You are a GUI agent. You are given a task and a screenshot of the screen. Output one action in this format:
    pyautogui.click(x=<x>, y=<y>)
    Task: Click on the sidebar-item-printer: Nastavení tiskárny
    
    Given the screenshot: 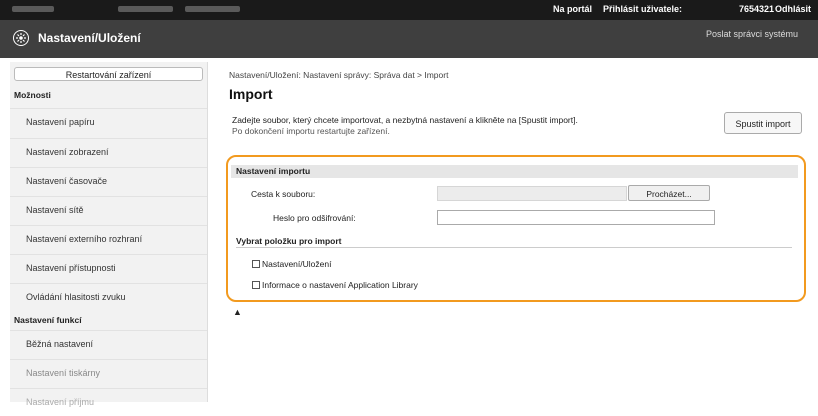 What is the action you would take?
    pyautogui.click(x=108, y=372)
    